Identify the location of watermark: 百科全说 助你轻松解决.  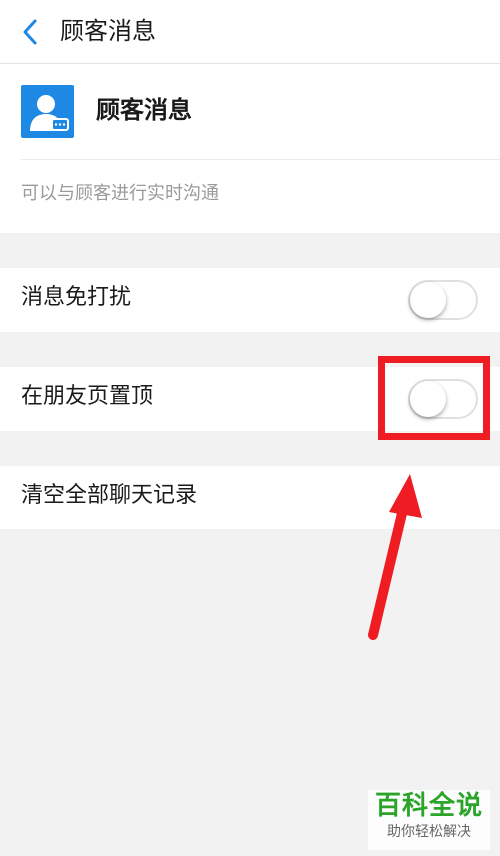
(429, 820).